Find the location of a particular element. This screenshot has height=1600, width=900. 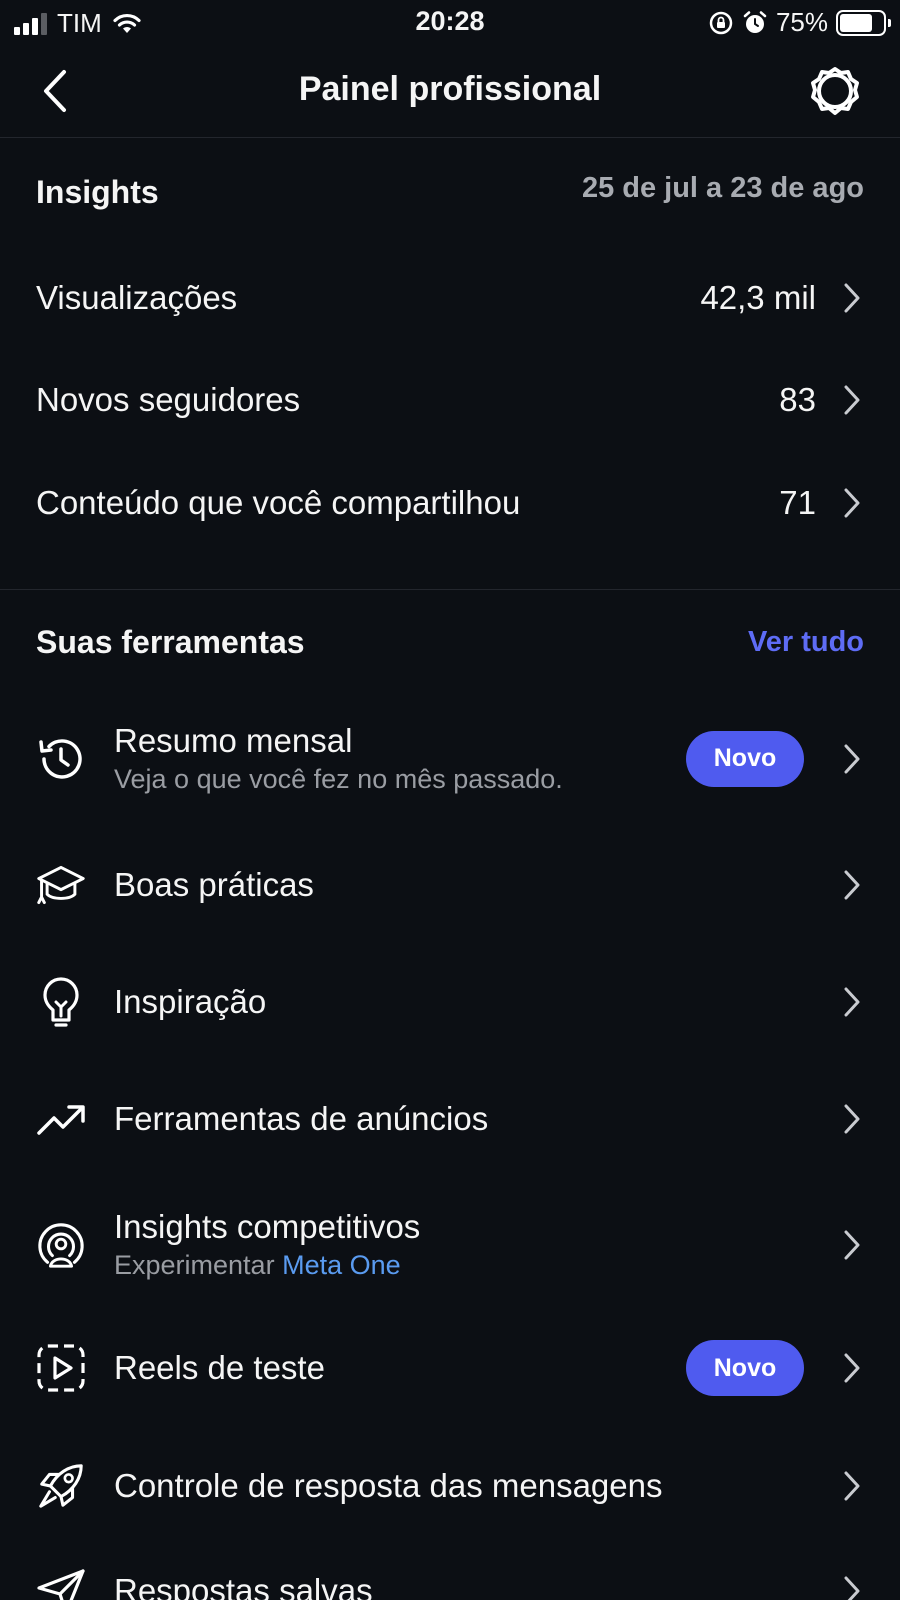

meta-one-link: Meta One is located at coordinates (341, 1265).